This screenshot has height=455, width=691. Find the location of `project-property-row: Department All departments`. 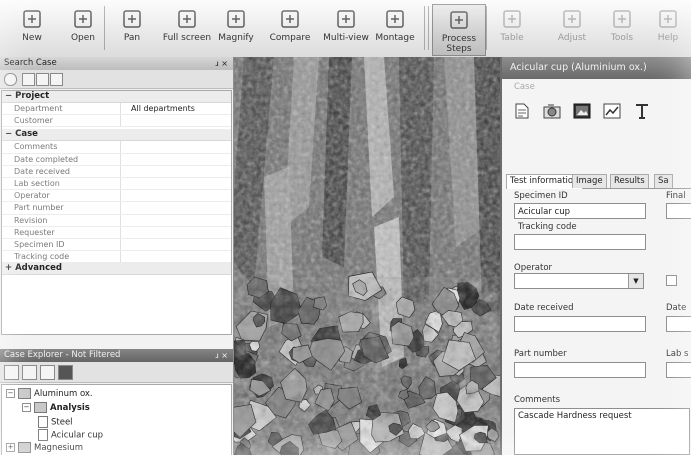

project-property-row: Department All departments is located at coordinates (116, 109).